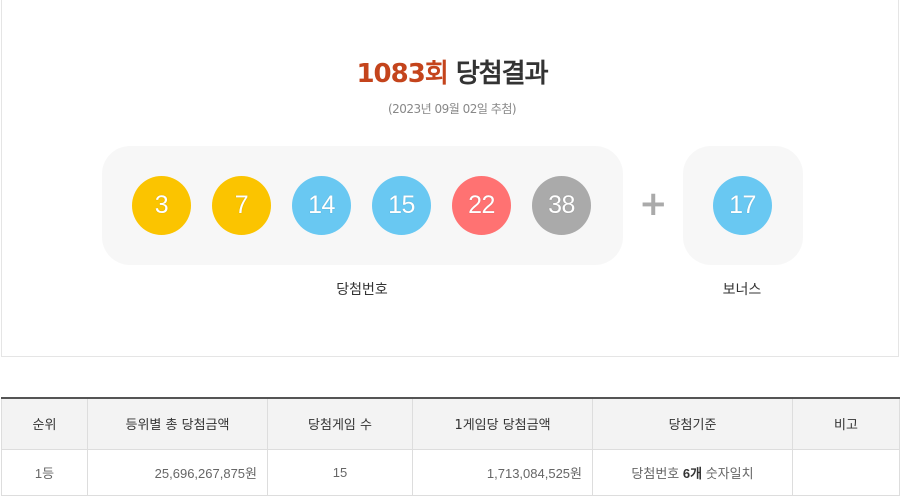 This screenshot has height=496, width=900. Describe the element at coordinates (481, 205) in the screenshot. I see `winning-ball-5: 22` at that location.